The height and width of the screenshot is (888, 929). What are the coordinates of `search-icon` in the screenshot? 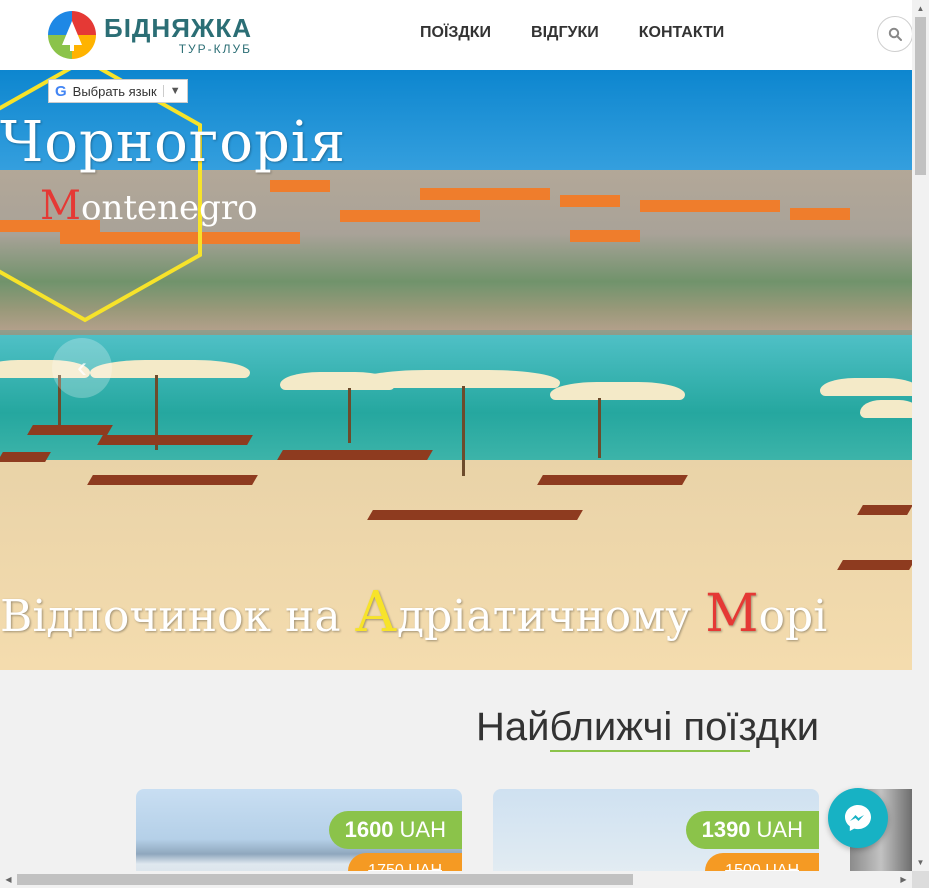 It's located at (895, 34).